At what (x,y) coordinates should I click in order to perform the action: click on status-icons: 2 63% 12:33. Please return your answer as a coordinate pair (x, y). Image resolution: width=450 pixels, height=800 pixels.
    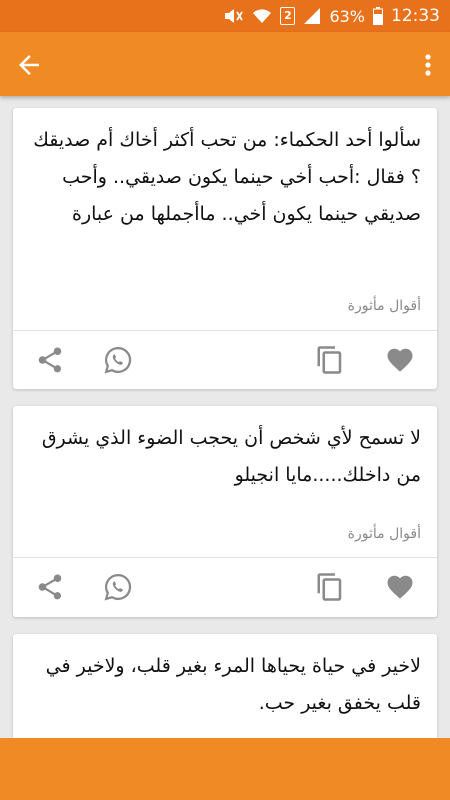
    Looking at the image, I should click on (331, 16).